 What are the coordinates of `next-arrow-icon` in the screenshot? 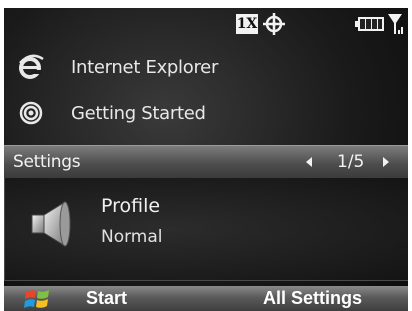 It's located at (386, 162).